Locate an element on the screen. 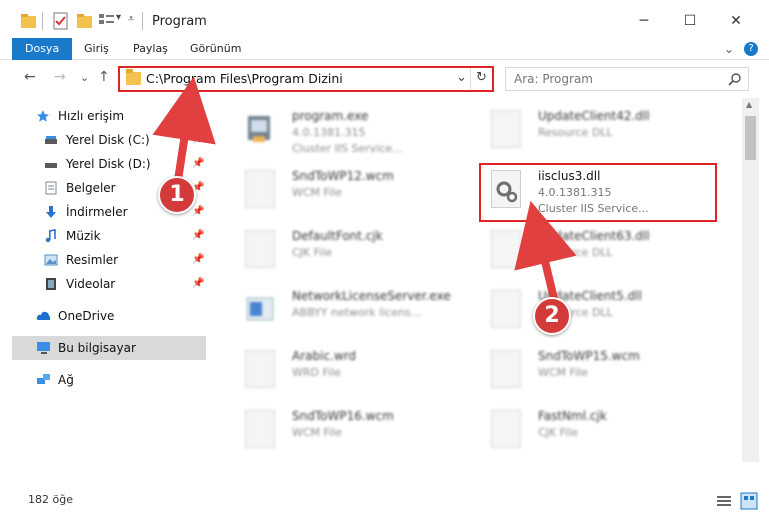  item-count: 182 öğe is located at coordinates (50, 499).